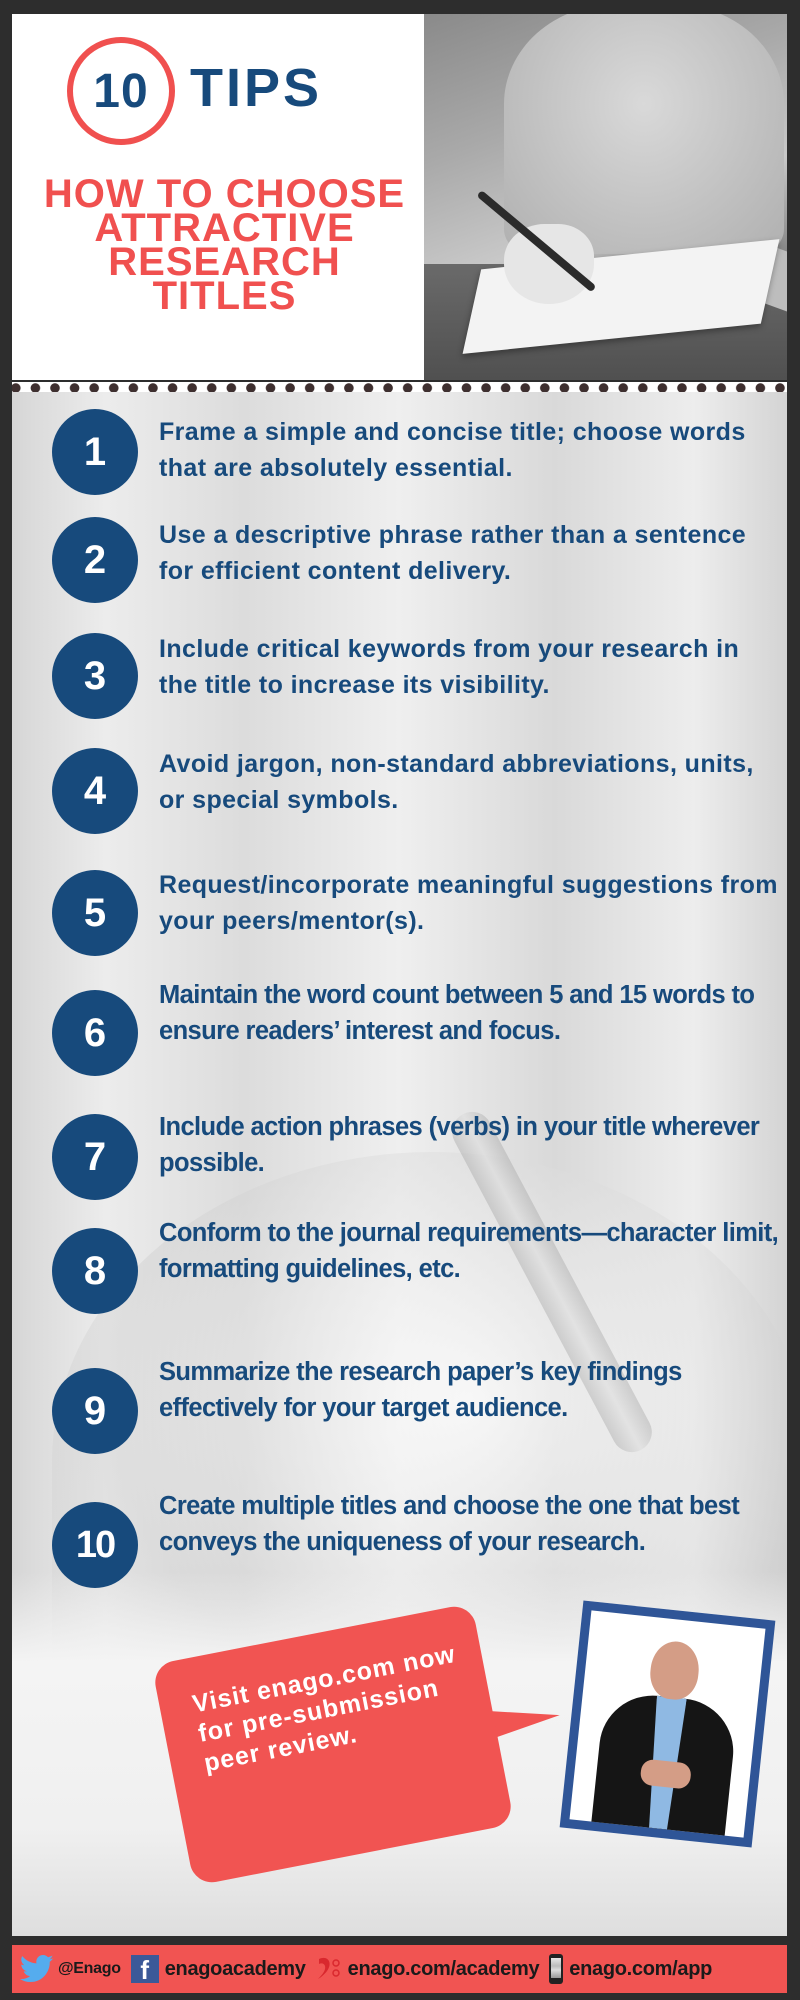 This screenshot has height=2000, width=800. Describe the element at coordinates (95, 452) in the screenshot. I see `tip-number-badge: 1` at that location.